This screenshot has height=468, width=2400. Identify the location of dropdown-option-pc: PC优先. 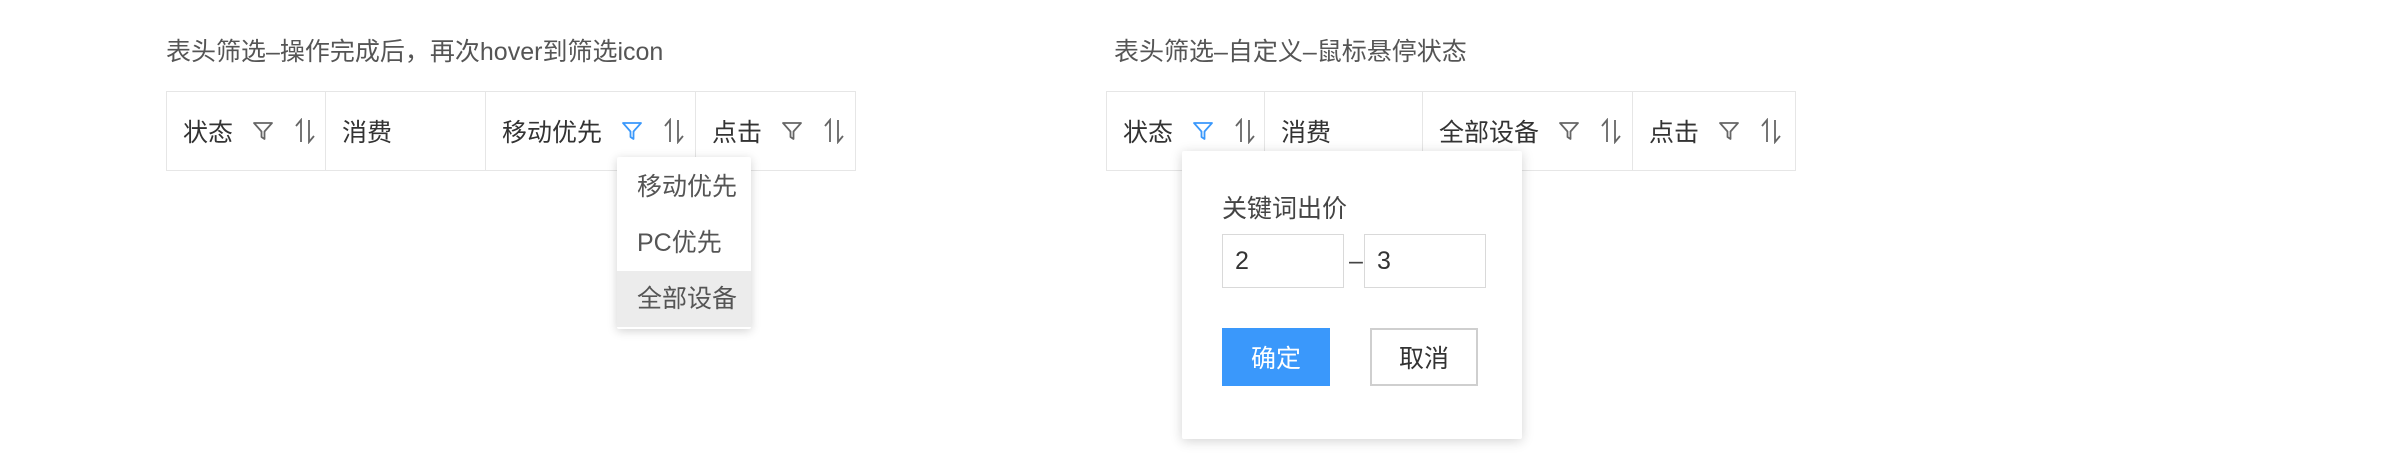
(684, 243).